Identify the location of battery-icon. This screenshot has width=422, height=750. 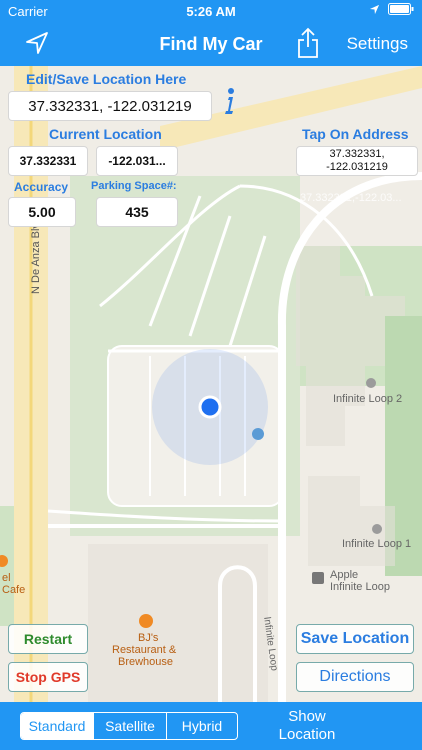
(401, 9).